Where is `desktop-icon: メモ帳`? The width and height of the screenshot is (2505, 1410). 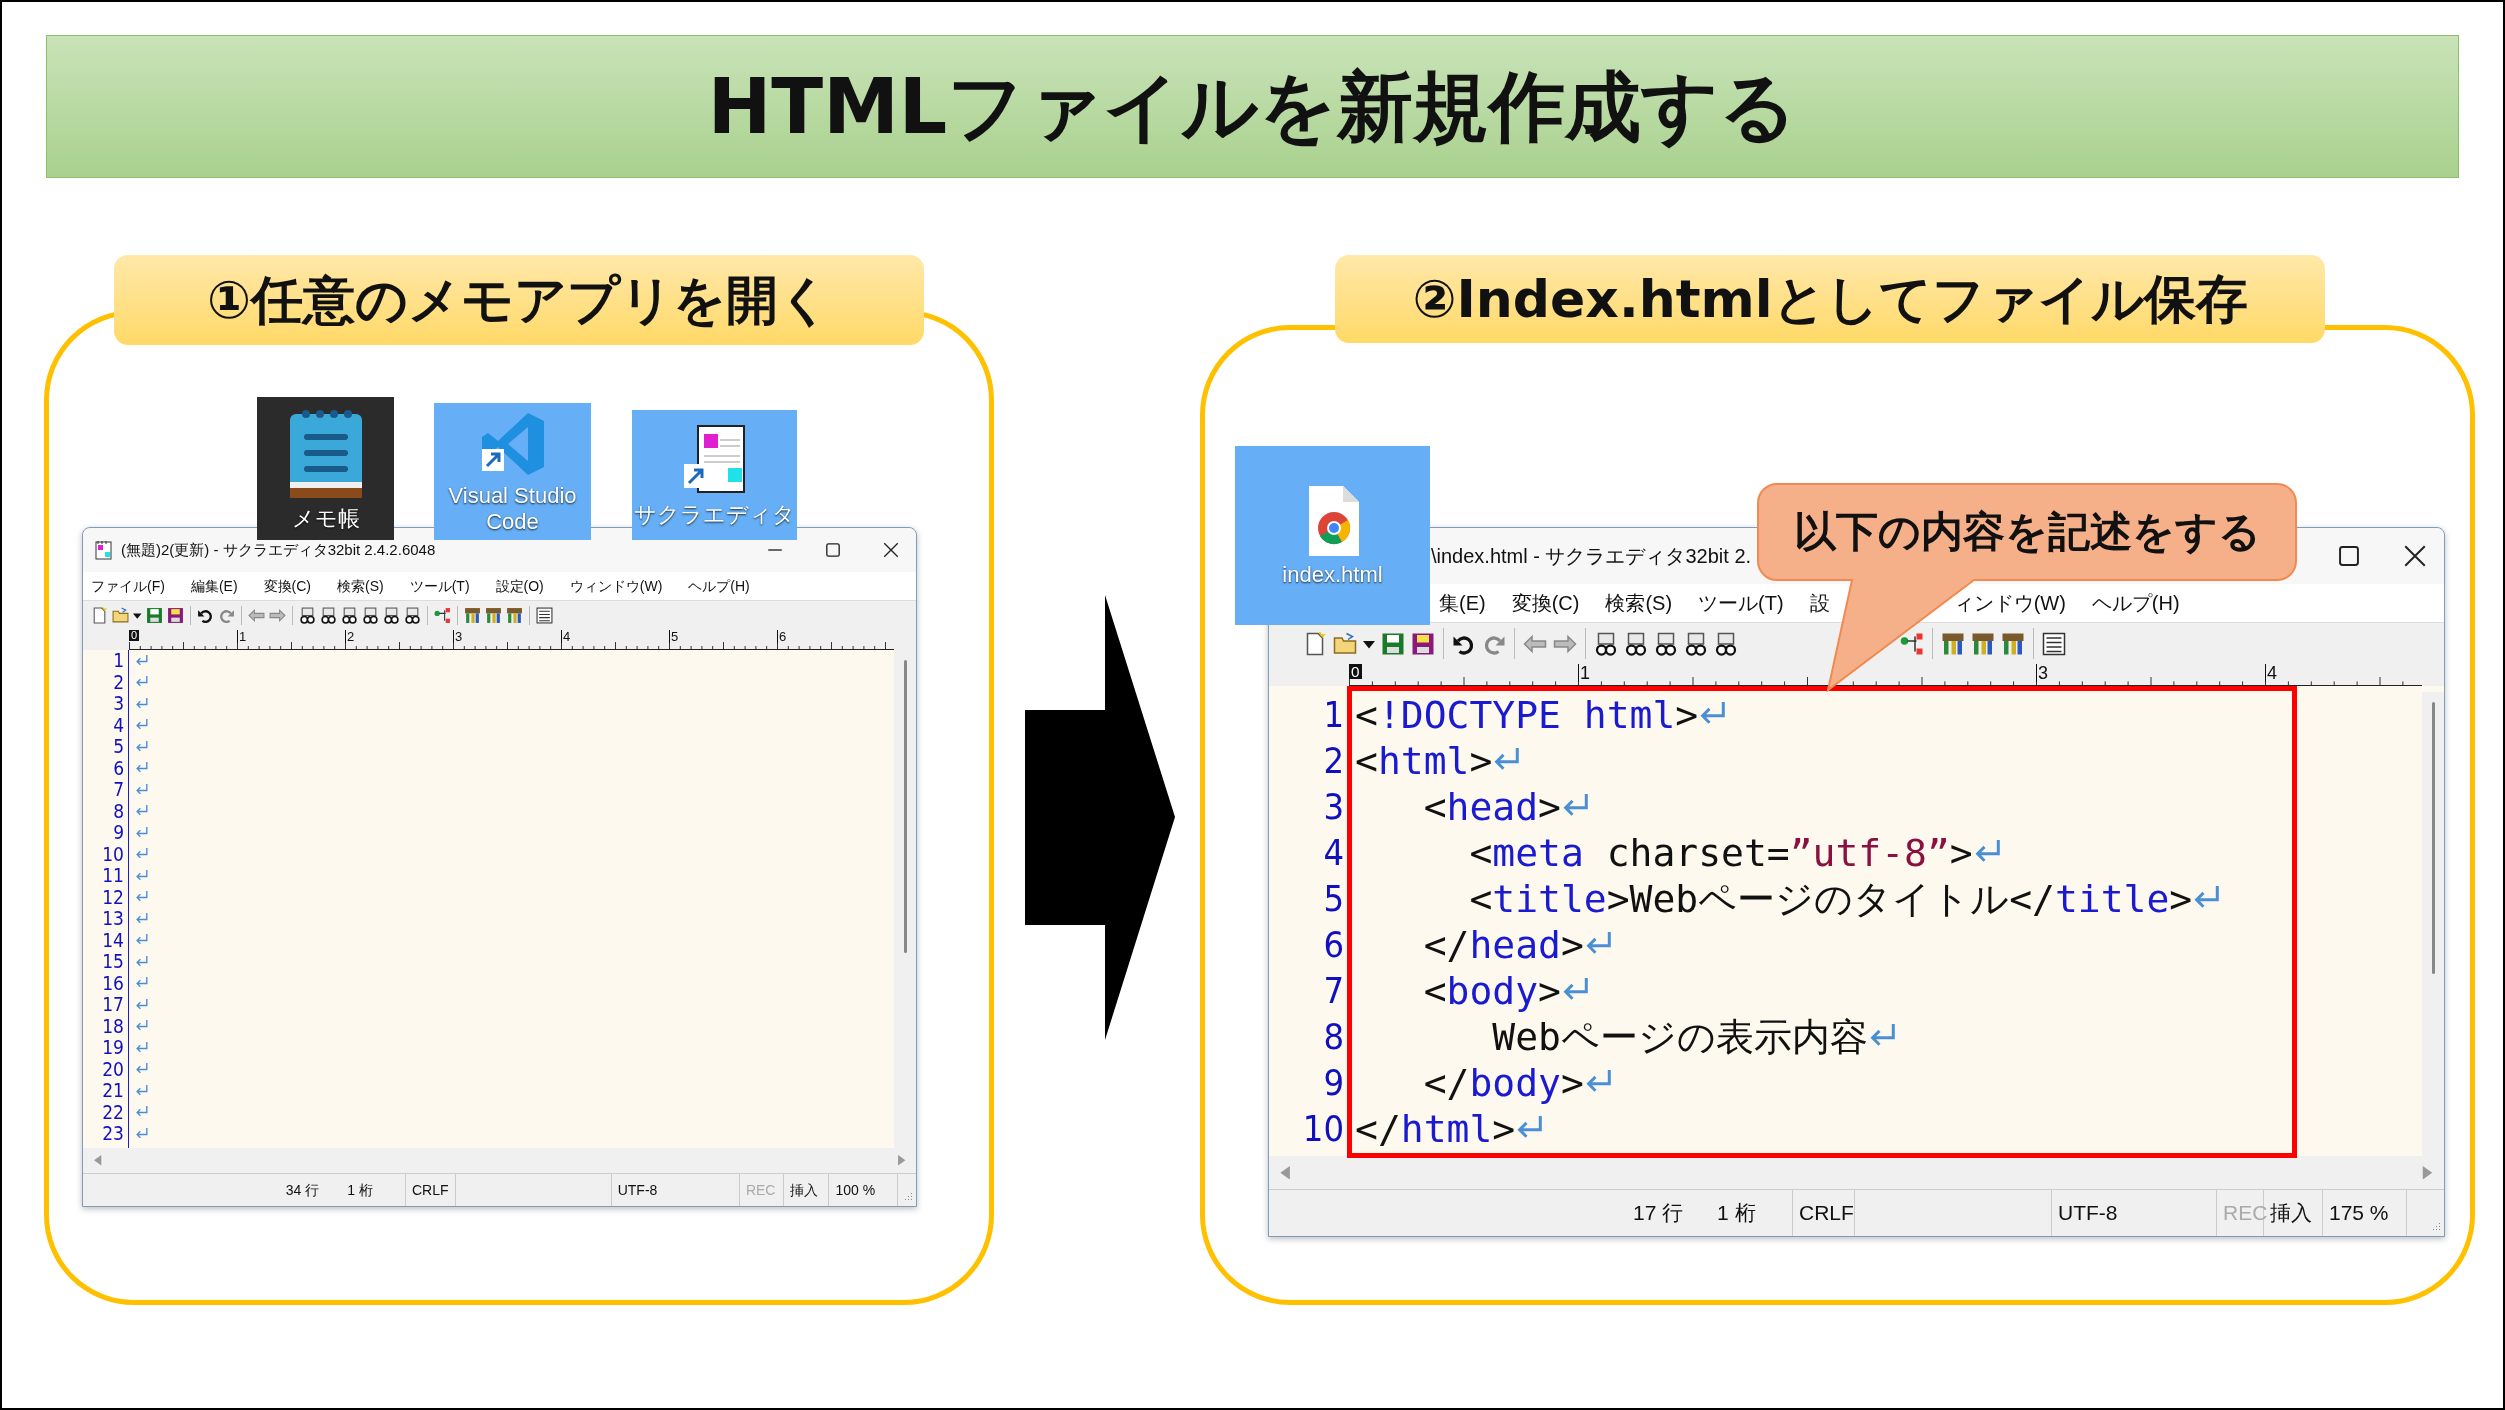
desktop-icon: メモ帳 is located at coordinates (325, 468).